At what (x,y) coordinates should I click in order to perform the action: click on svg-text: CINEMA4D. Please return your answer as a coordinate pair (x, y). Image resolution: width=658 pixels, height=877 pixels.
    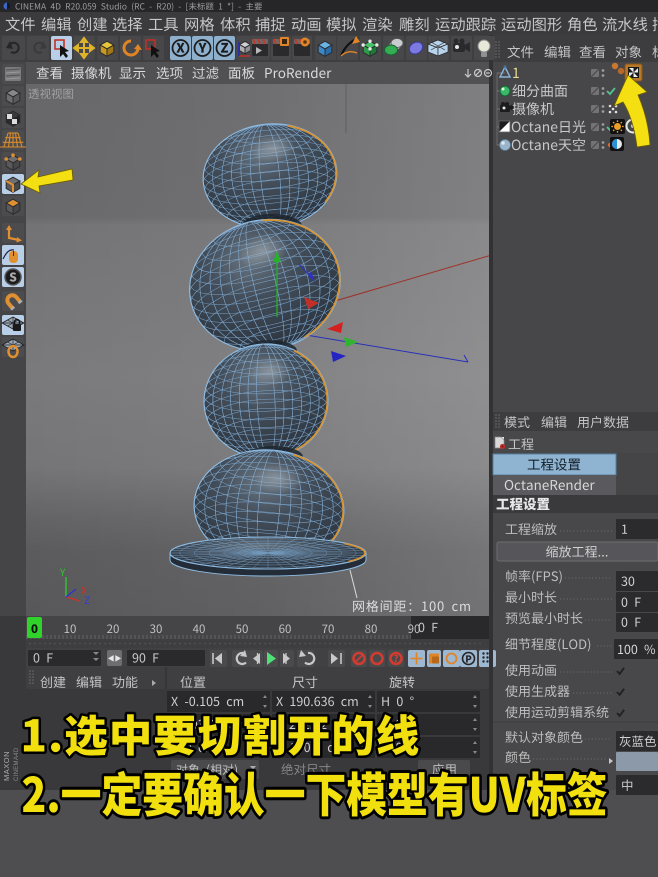
    Looking at the image, I should click on (17, 764).